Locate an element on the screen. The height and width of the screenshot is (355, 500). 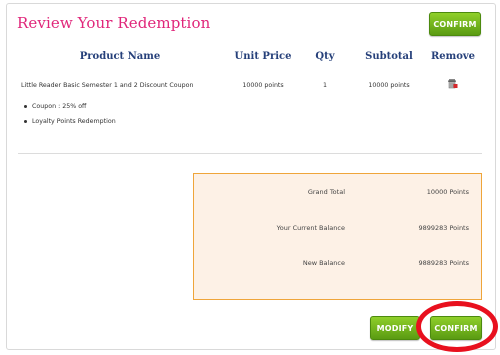
new-balance-label: New Balance is located at coordinates (323, 263).